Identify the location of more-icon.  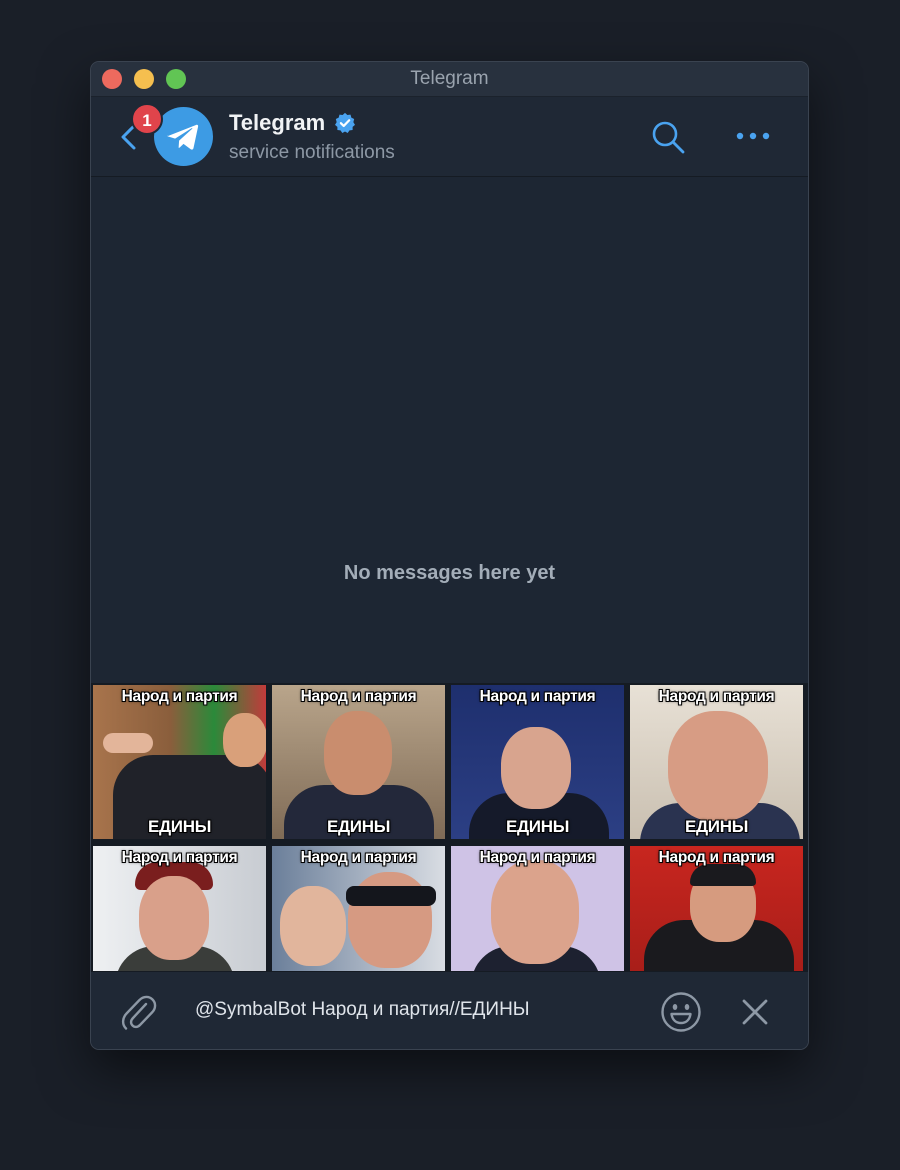
(753, 136).